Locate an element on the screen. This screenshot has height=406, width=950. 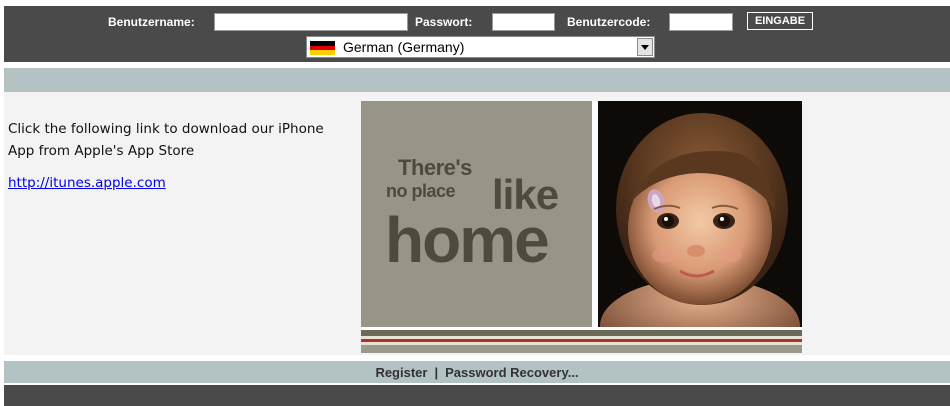
banner-slogan-panel: There's no place like home is located at coordinates (476, 214).